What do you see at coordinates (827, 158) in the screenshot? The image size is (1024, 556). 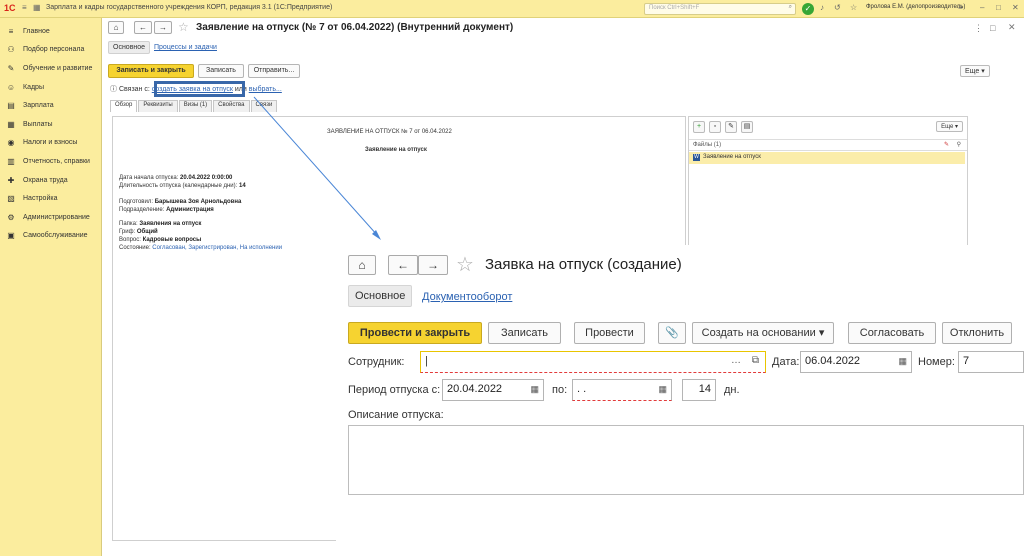 I see `file-row: W Заявление на отпуск` at bounding box center [827, 158].